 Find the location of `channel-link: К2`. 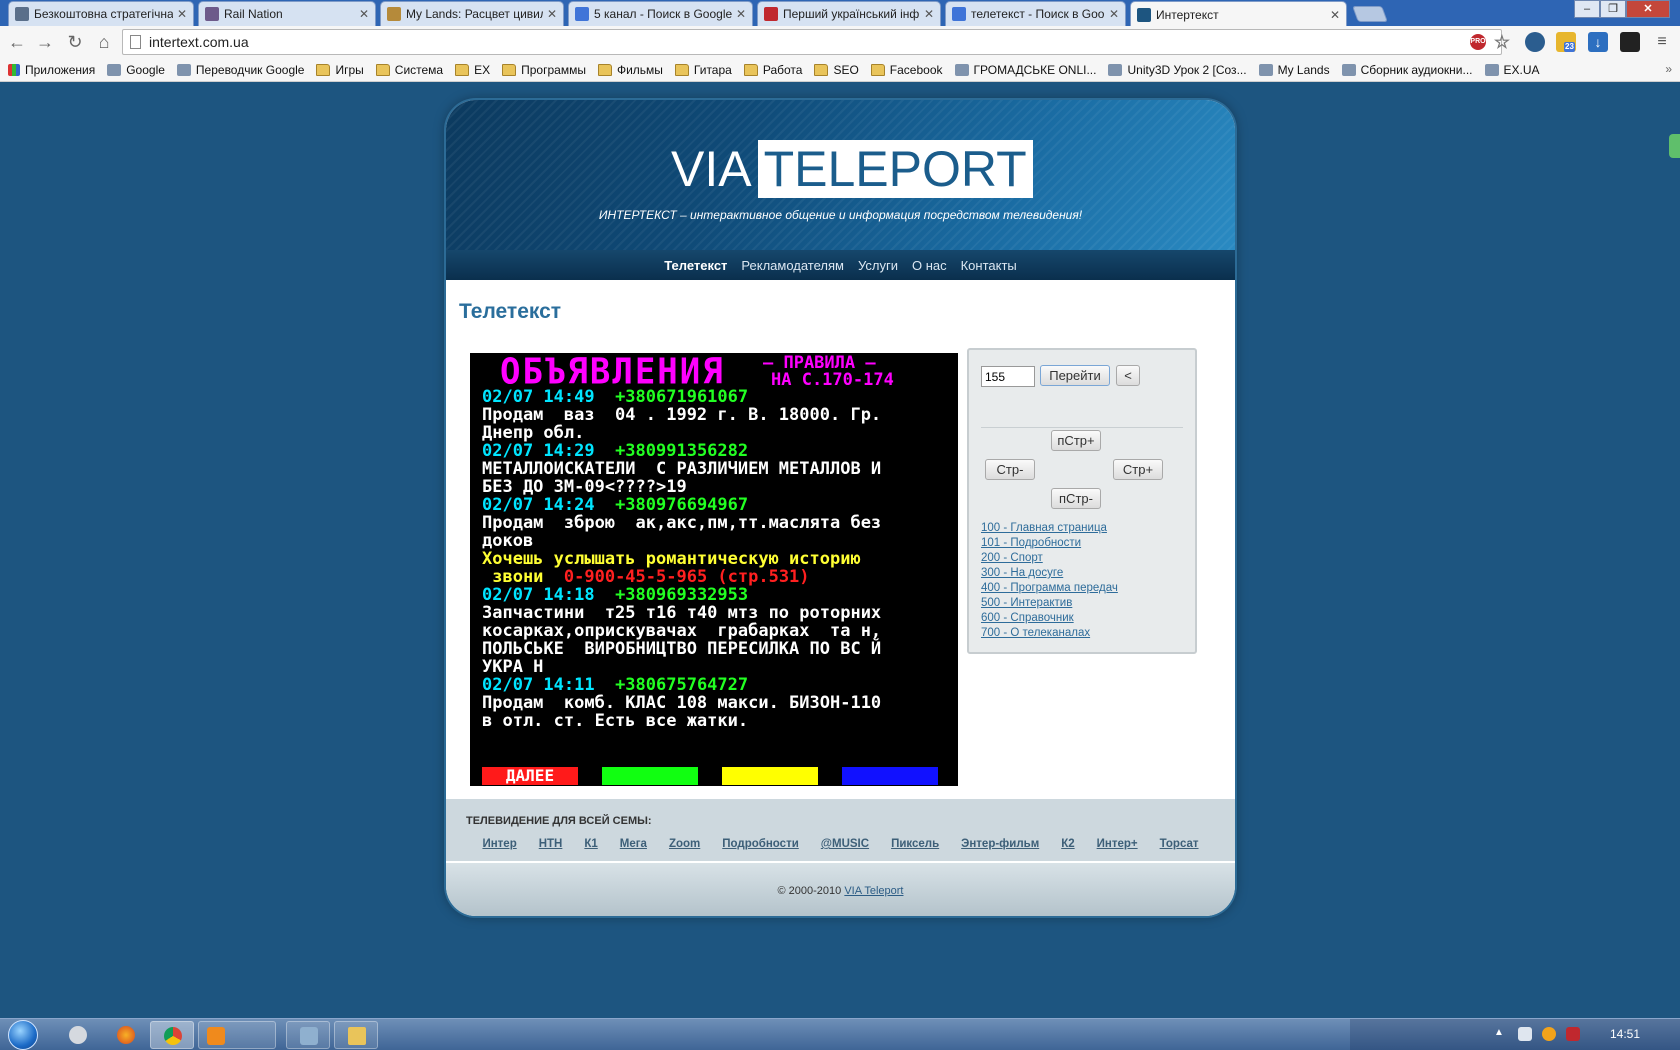

channel-link: К2 is located at coordinates (1067, 844).